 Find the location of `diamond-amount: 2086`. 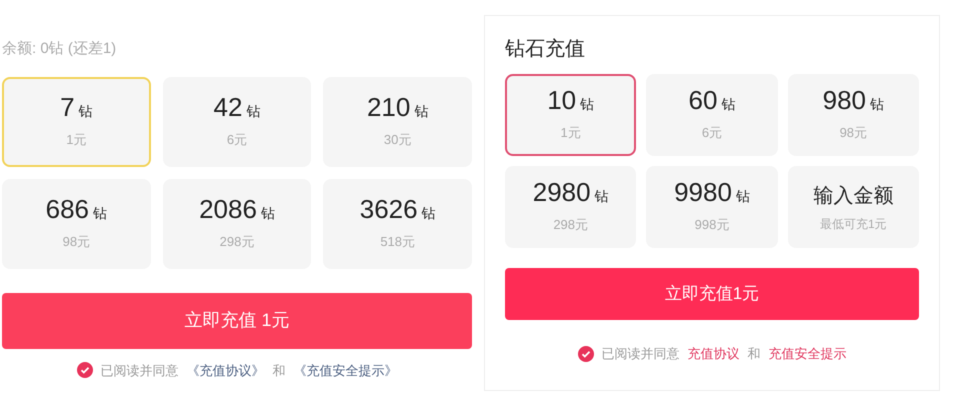

diamond-amount: 2086 is located at coordinates (228, 209).